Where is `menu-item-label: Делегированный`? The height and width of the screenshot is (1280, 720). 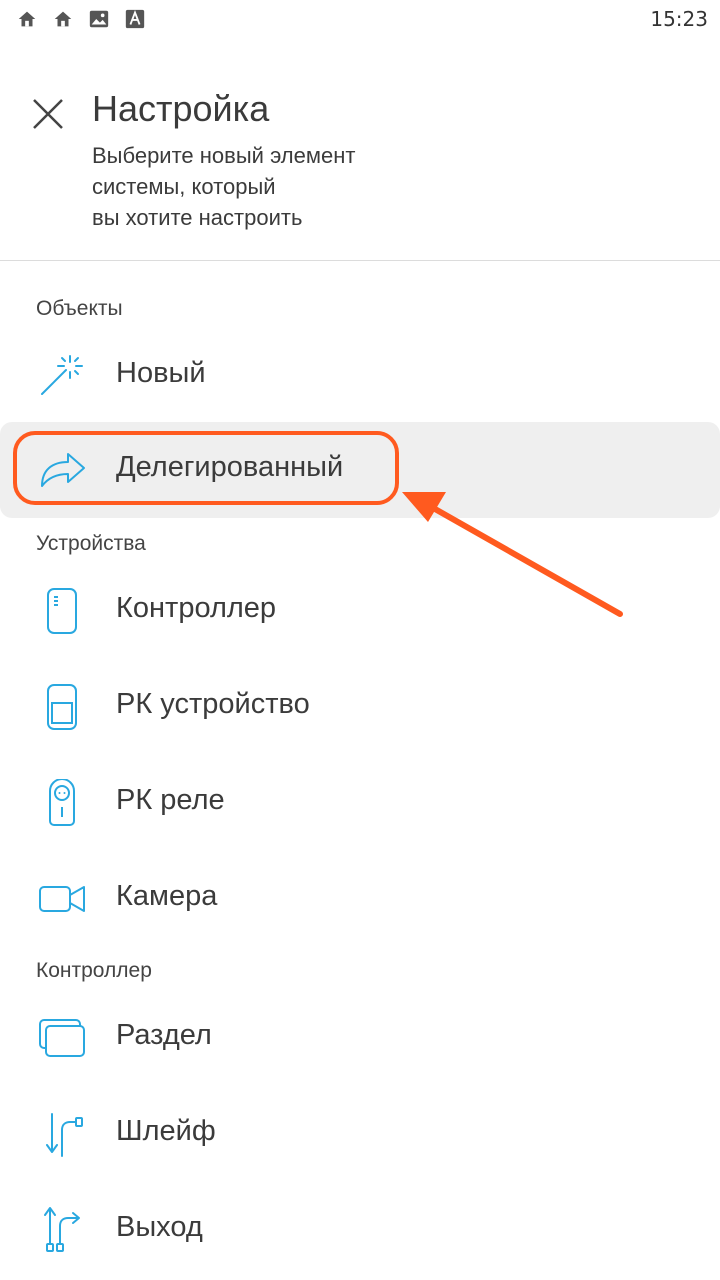 menu-item-label: Делегированный is located at coordinates (230, 467).